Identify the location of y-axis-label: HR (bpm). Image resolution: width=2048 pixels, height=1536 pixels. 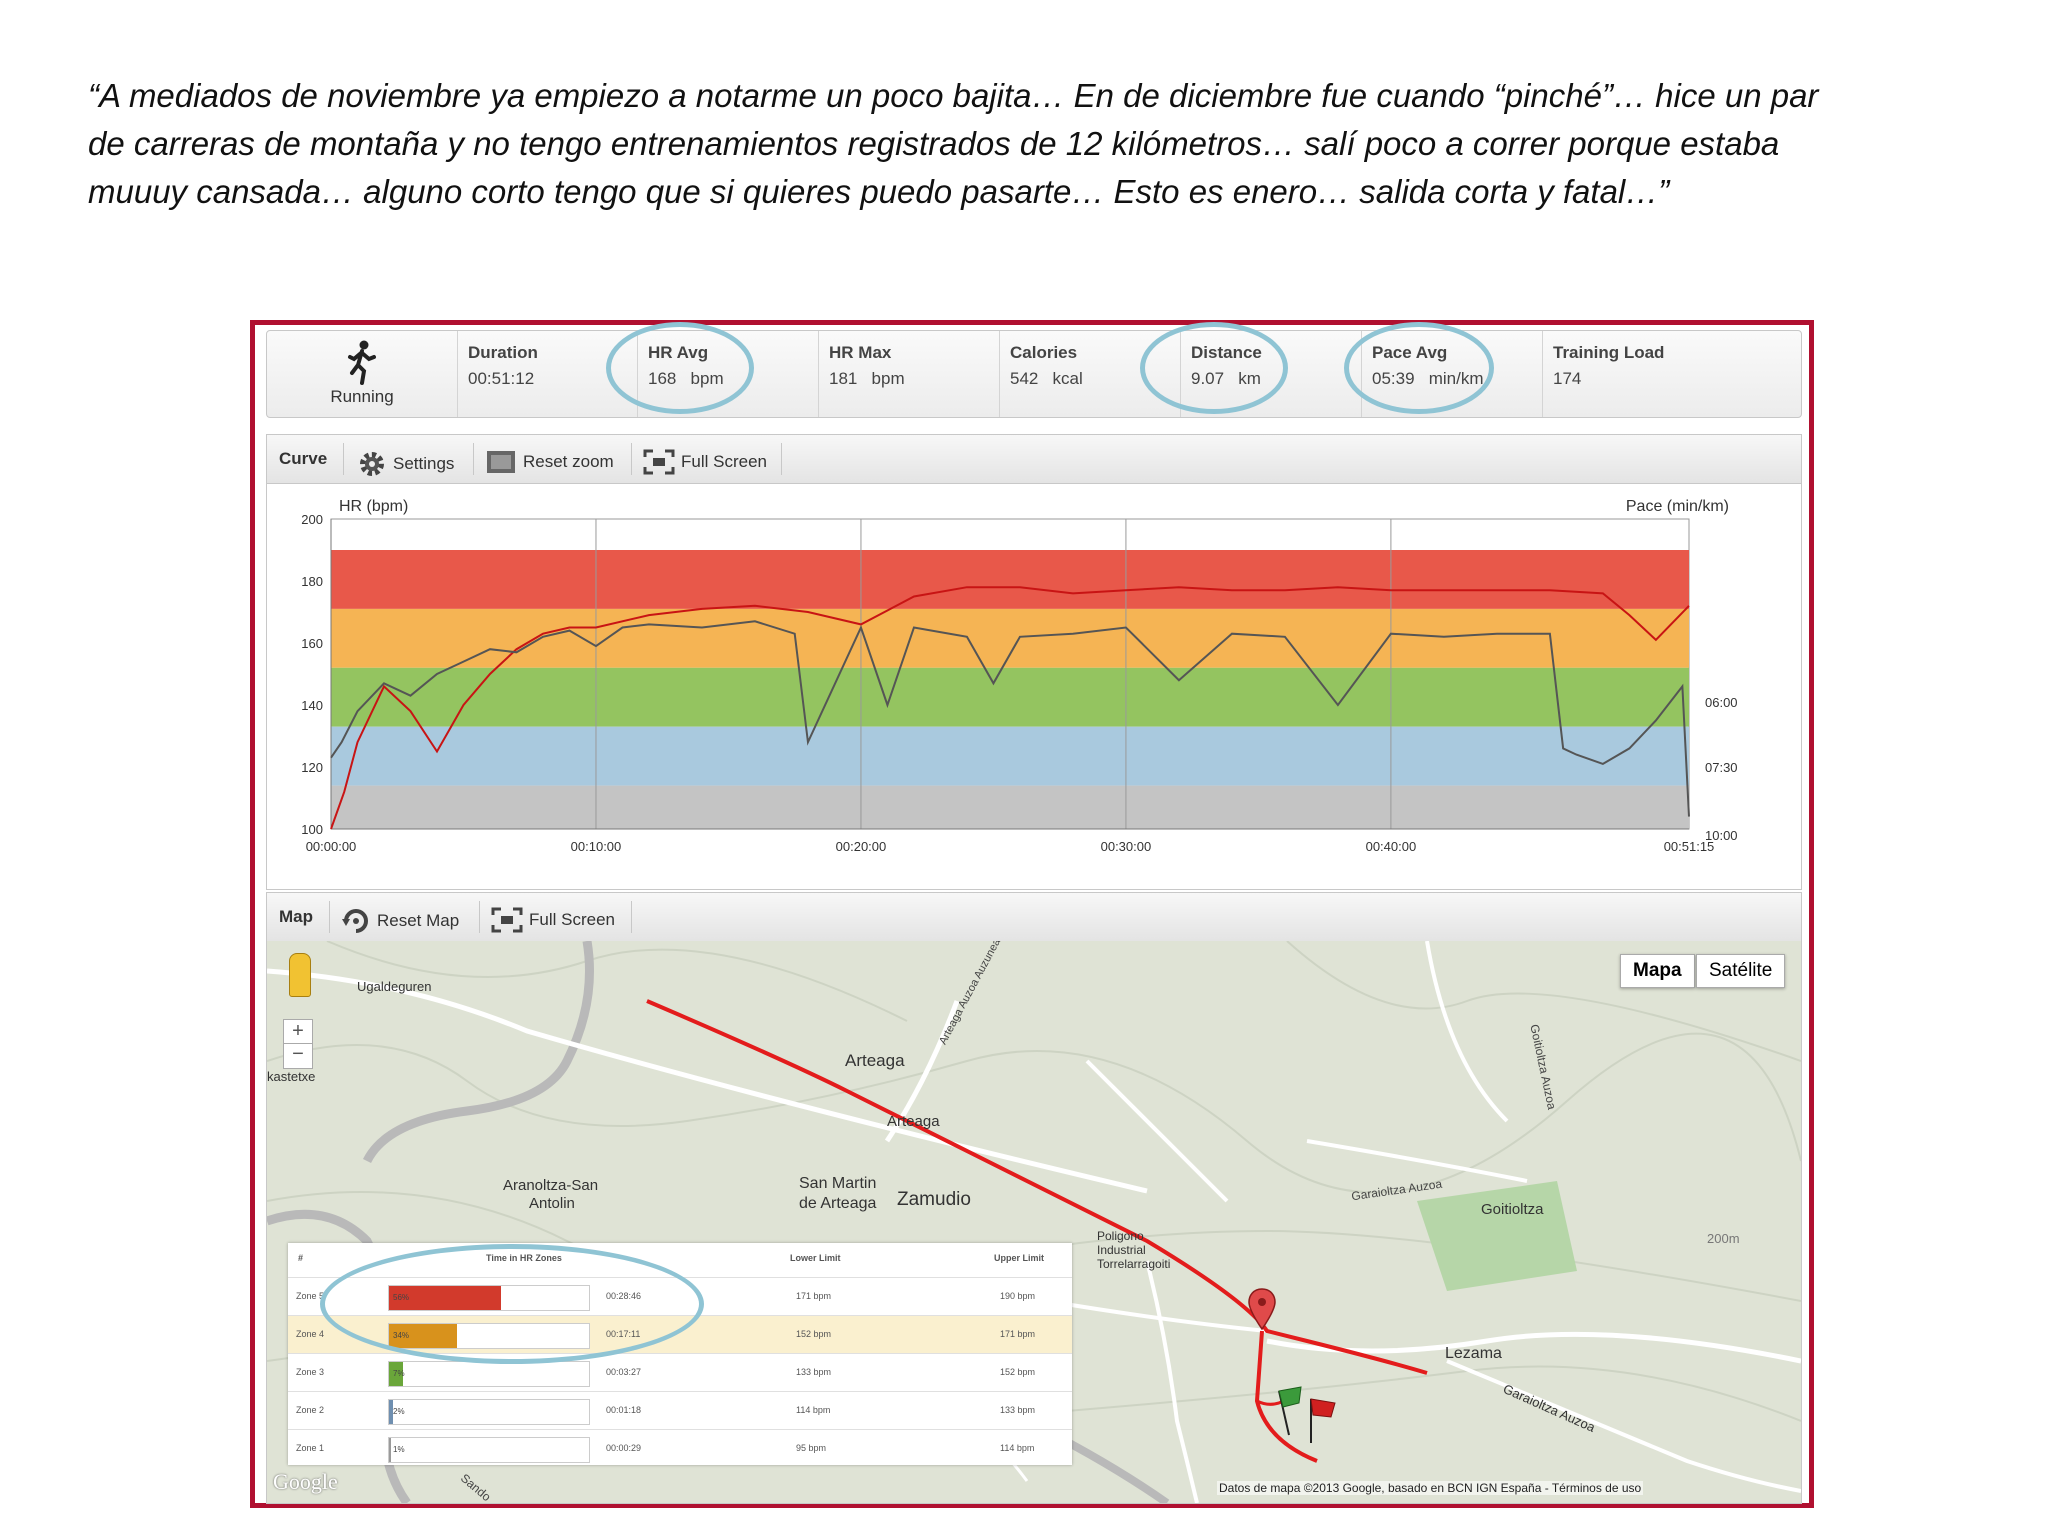
(373, 506).